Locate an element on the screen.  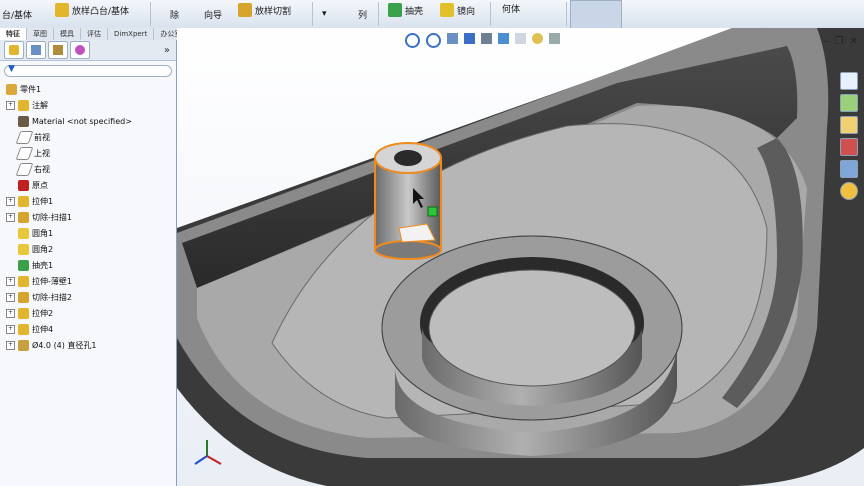
apply-scene-icon is located at coordinates (554, 38).